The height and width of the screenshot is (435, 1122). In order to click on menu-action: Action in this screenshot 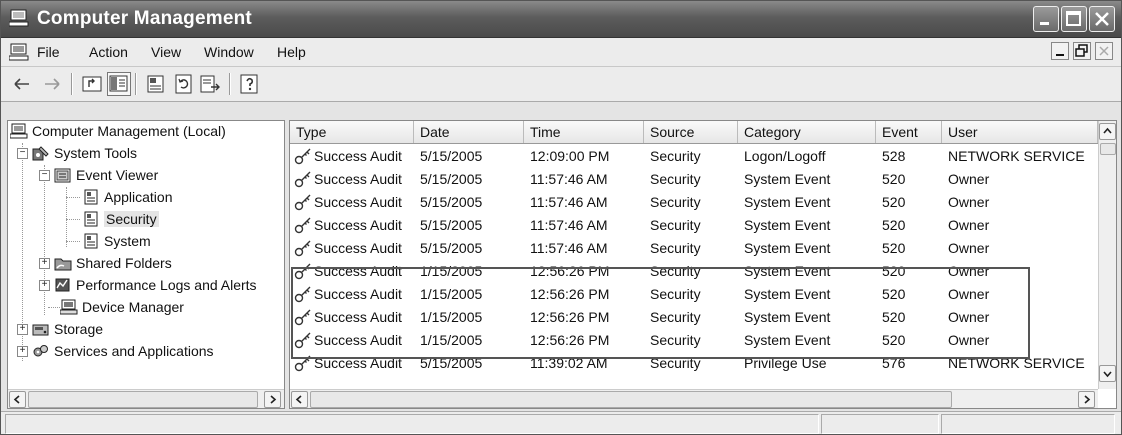, I will do `click(108, 52)`.